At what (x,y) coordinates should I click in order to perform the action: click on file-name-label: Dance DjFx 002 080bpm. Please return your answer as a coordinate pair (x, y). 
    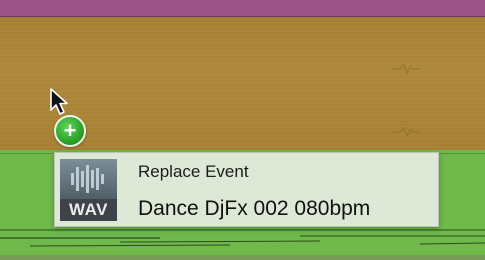
    Looking at the image, I should click on (254, 208).